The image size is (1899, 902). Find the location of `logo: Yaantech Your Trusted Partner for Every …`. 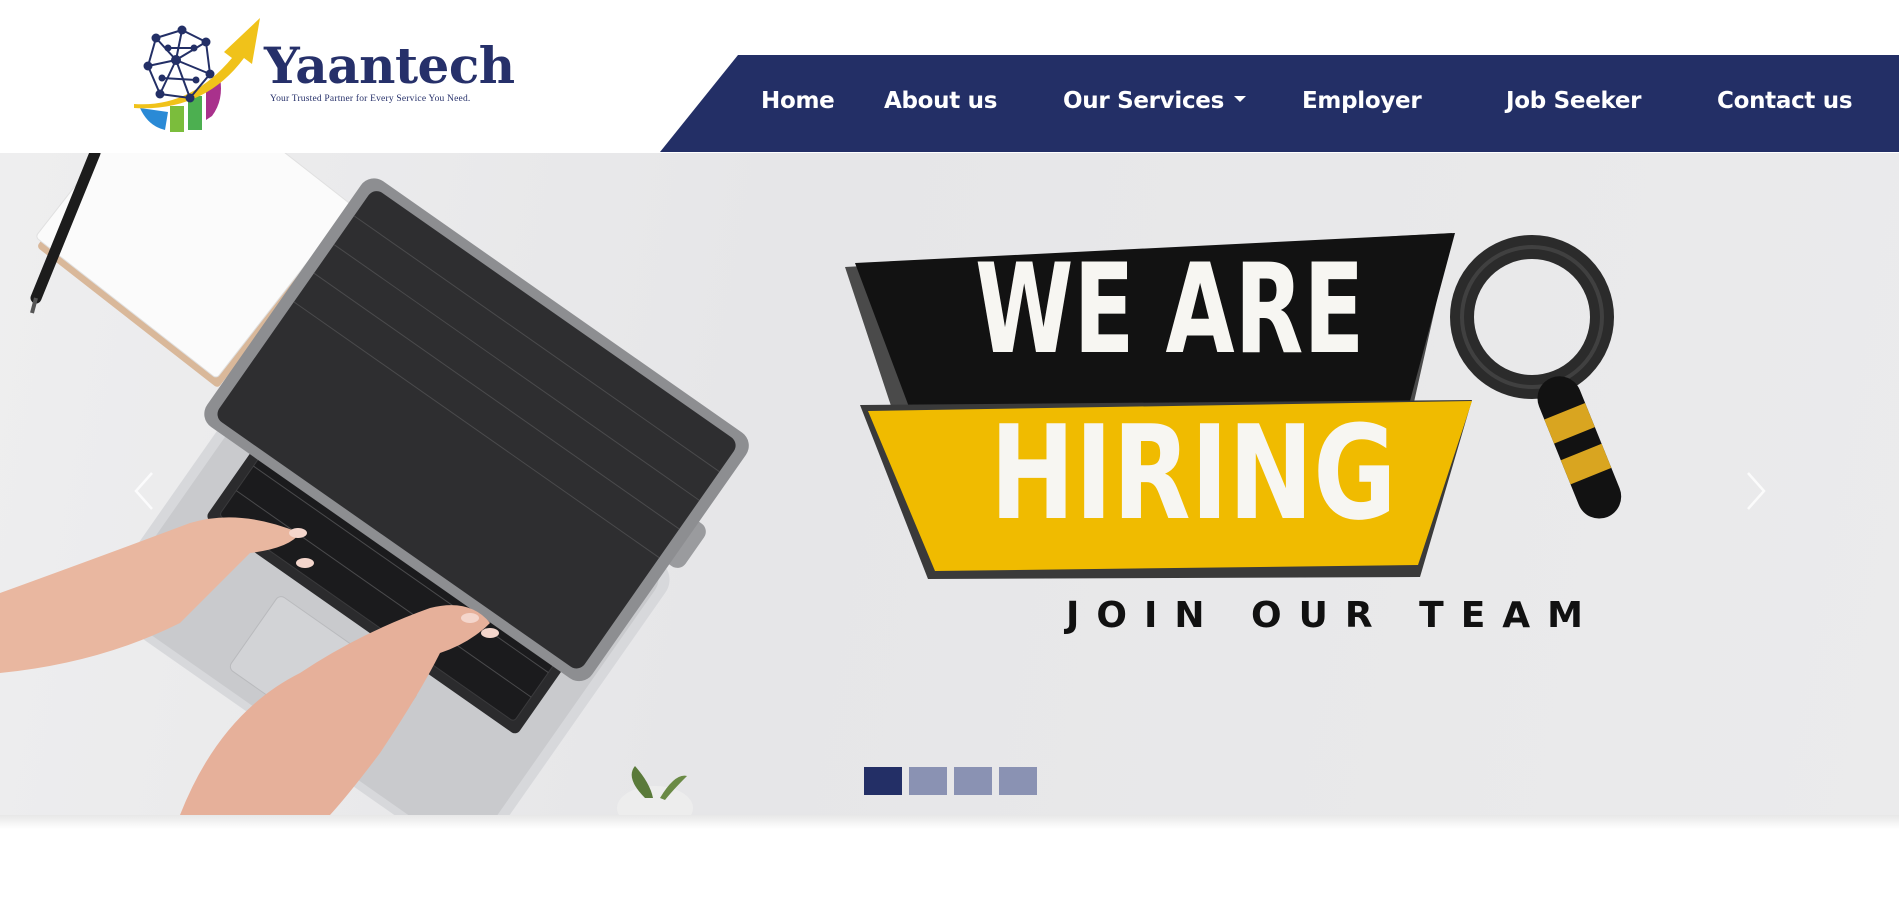

logo: Yaantech Your Trusted Partner for Every … is located at coordinates (317, 72).